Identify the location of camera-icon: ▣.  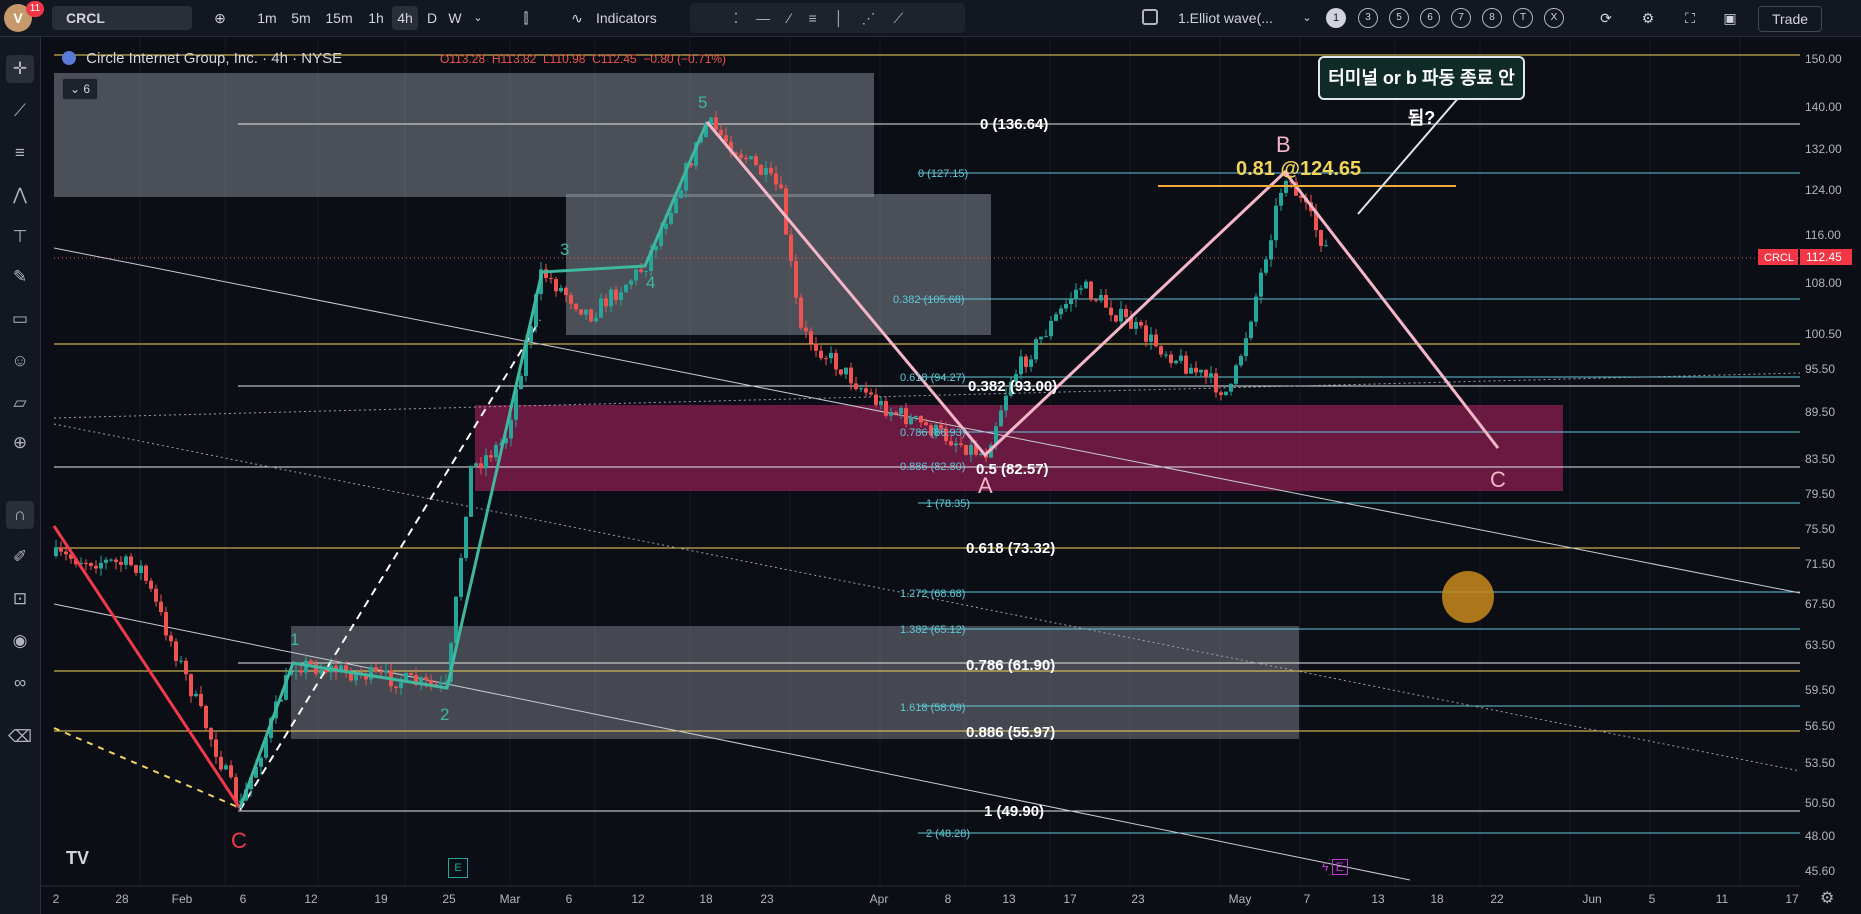
(1730, 18).